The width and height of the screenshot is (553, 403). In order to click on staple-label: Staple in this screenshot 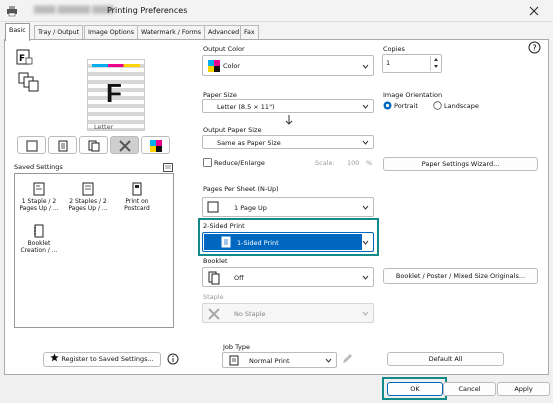, I will do `click(213, 297)`.